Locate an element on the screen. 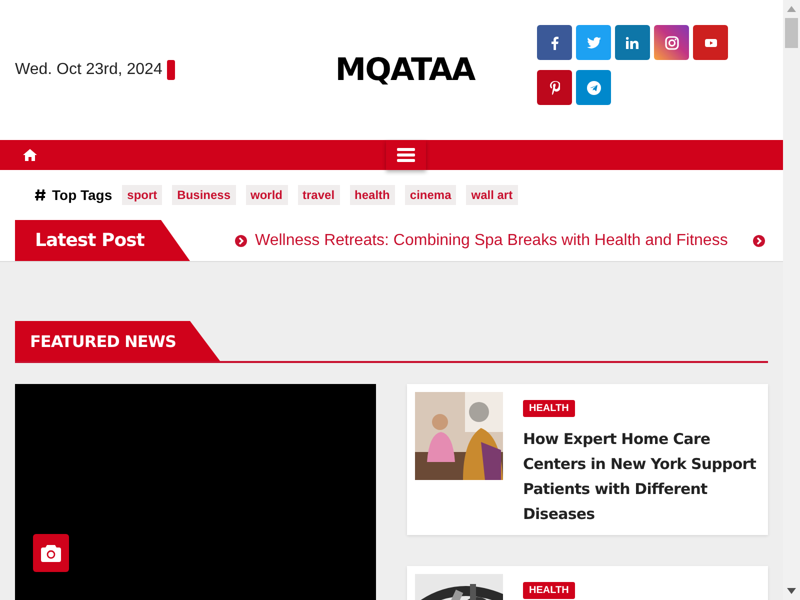 The width and height of the screenshot is (800, 600). pin-icon is located at coordinates (555, 87).